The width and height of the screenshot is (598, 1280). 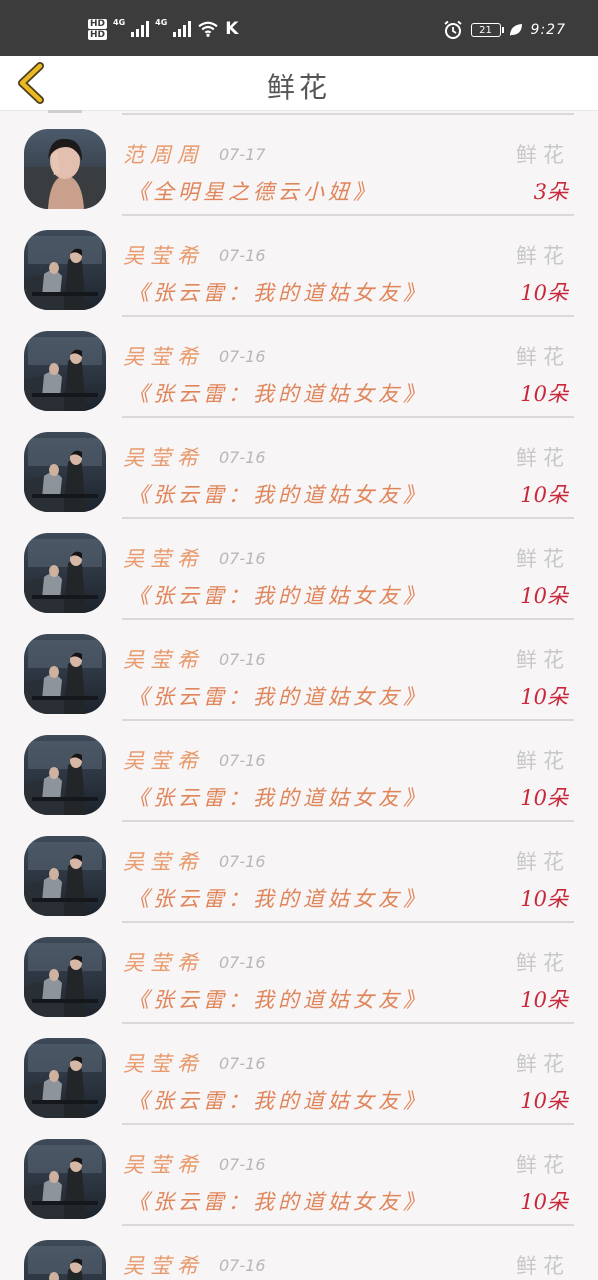 What do you see at coordinates (161, 22) in the screenshot?
I see `network-type-2: 4G` at bounding box center [161, 22].